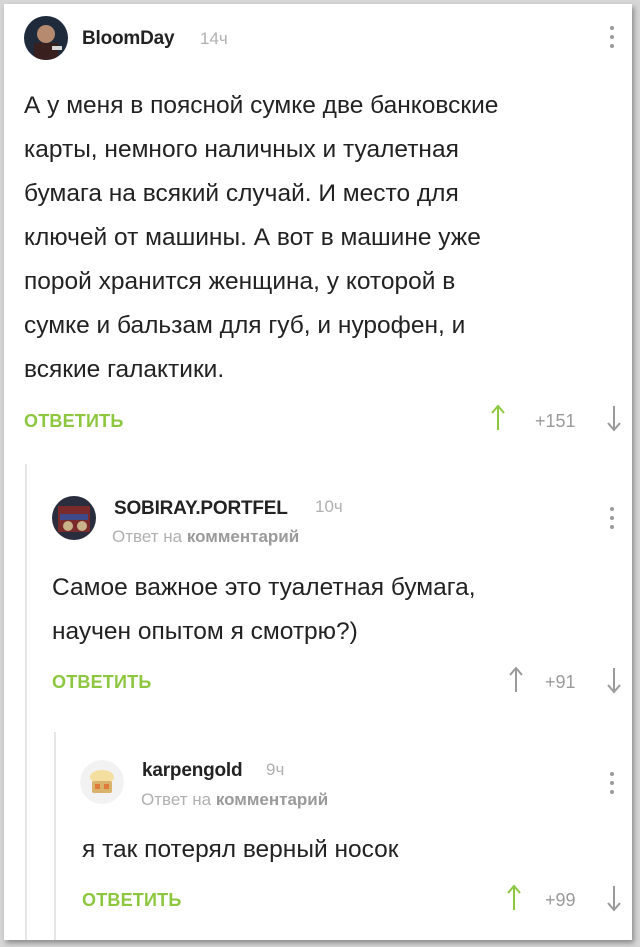 This screenshot has width=640, height=947. I want to click on username: karpengold, so click(192, 771).